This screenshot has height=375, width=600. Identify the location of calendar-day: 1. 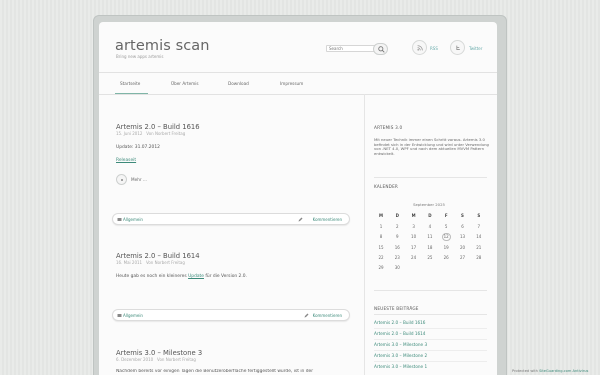
(381, 226).